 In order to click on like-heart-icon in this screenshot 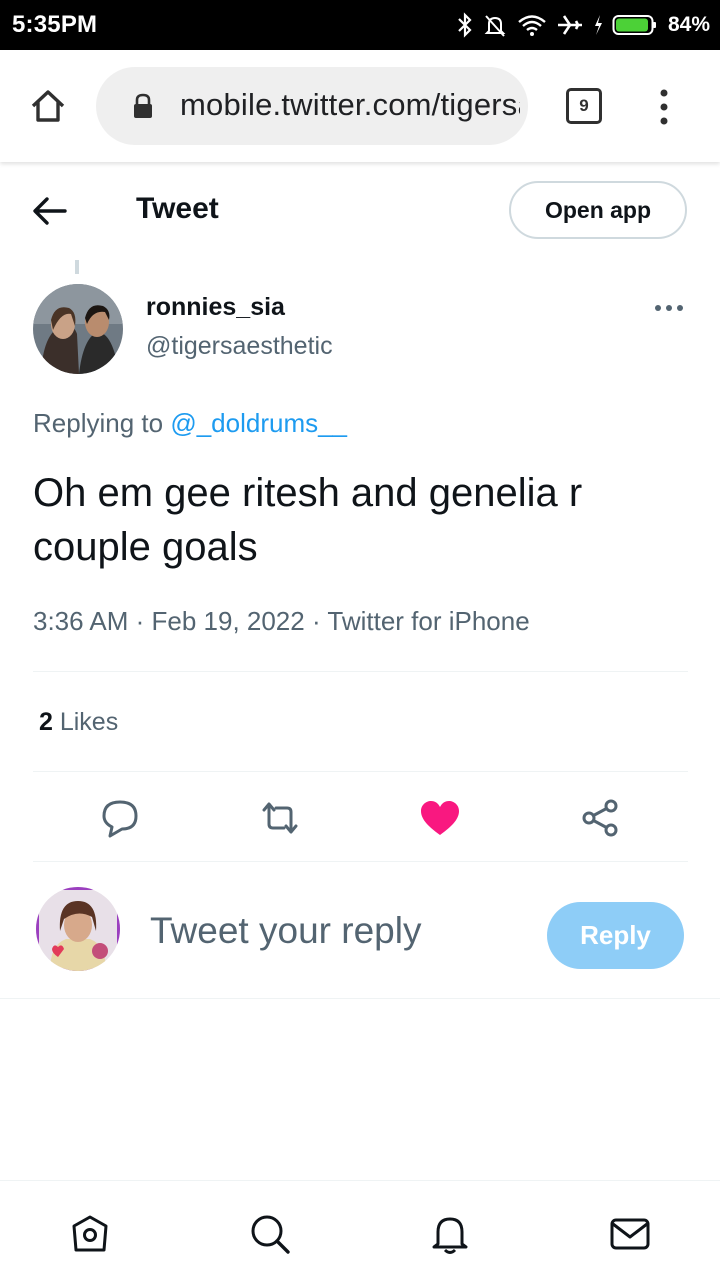, I will do `click(440, 818)`.